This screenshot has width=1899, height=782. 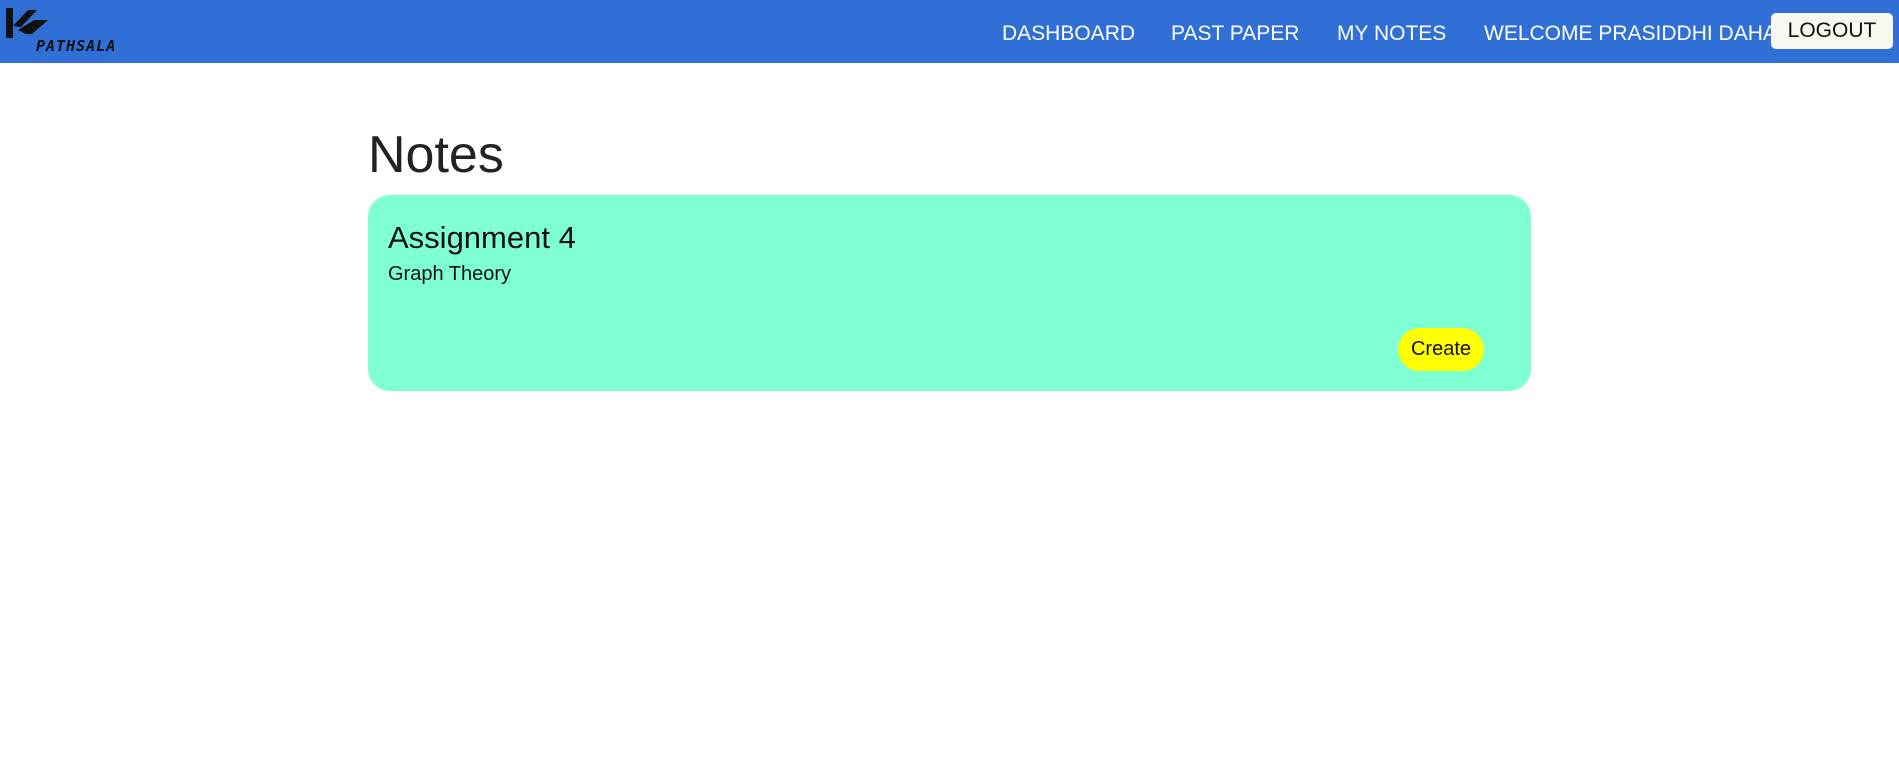 I want to click on note-subtitle: Graph Theory, so click(x=450, y=274).